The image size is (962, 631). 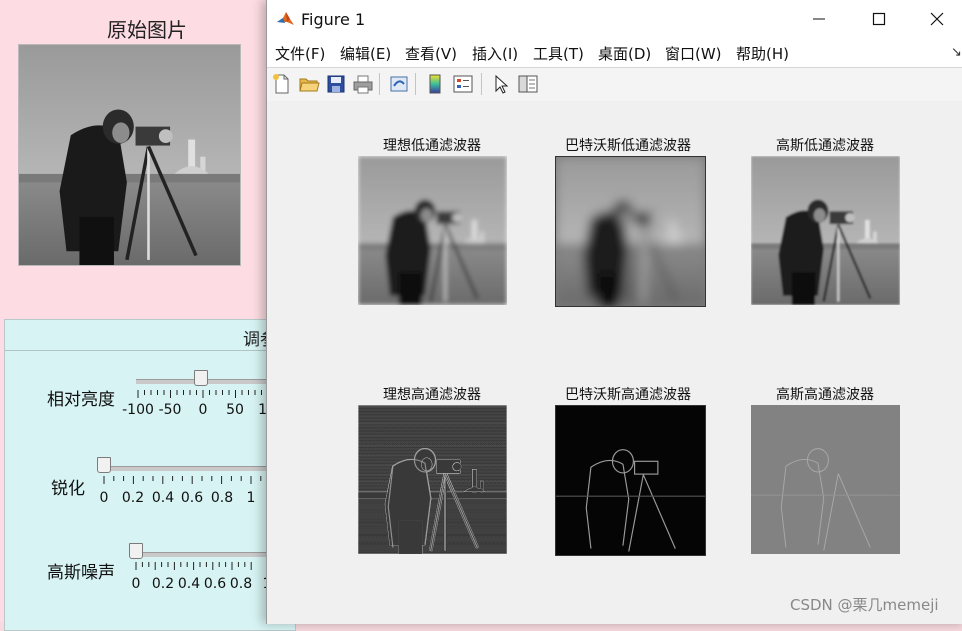 I want to click on subplot-title-ideal-highpass: 理想高通滤波器, so click(x=432, y=395).